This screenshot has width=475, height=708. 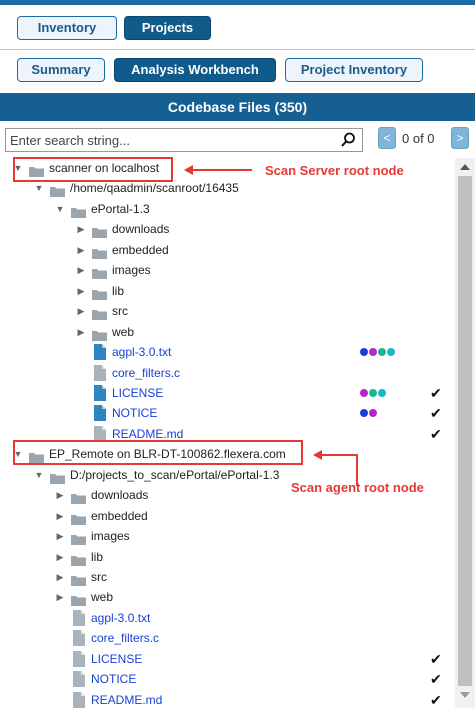 What do you see at coordinates (140, 249) in the screenshot?
I see `tree-label: embedded` at bounding box center [140, 249].